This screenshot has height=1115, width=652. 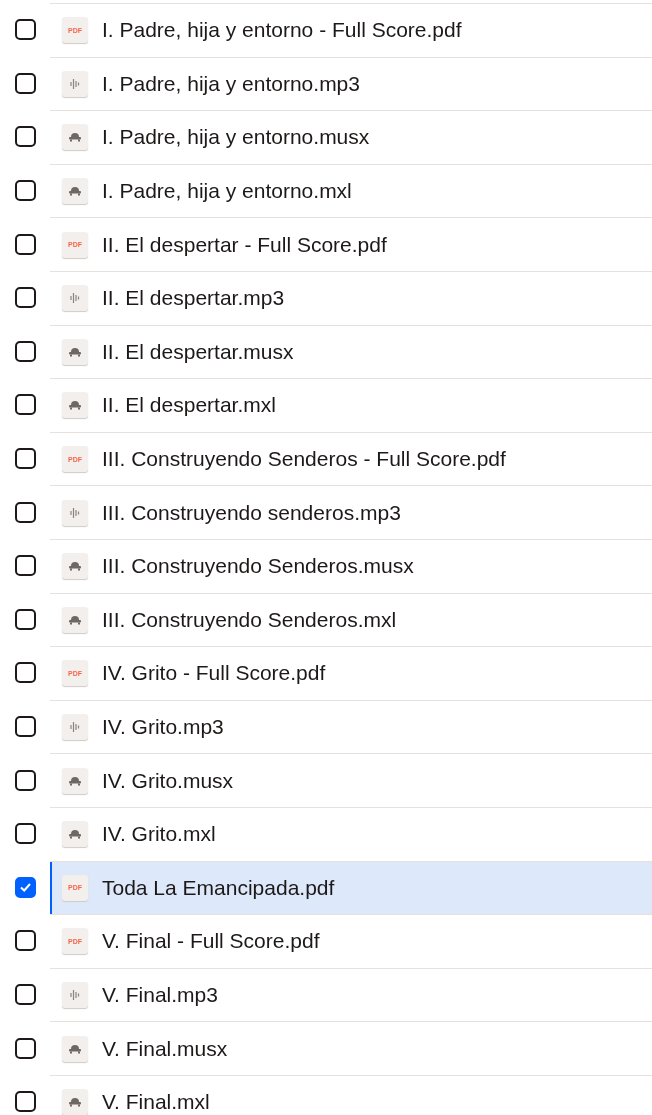 What do you see at coordinates (156, 1102) in the screenshot?
I see `file-name: V. Final.mxl` at bounding box center [156, 1102].